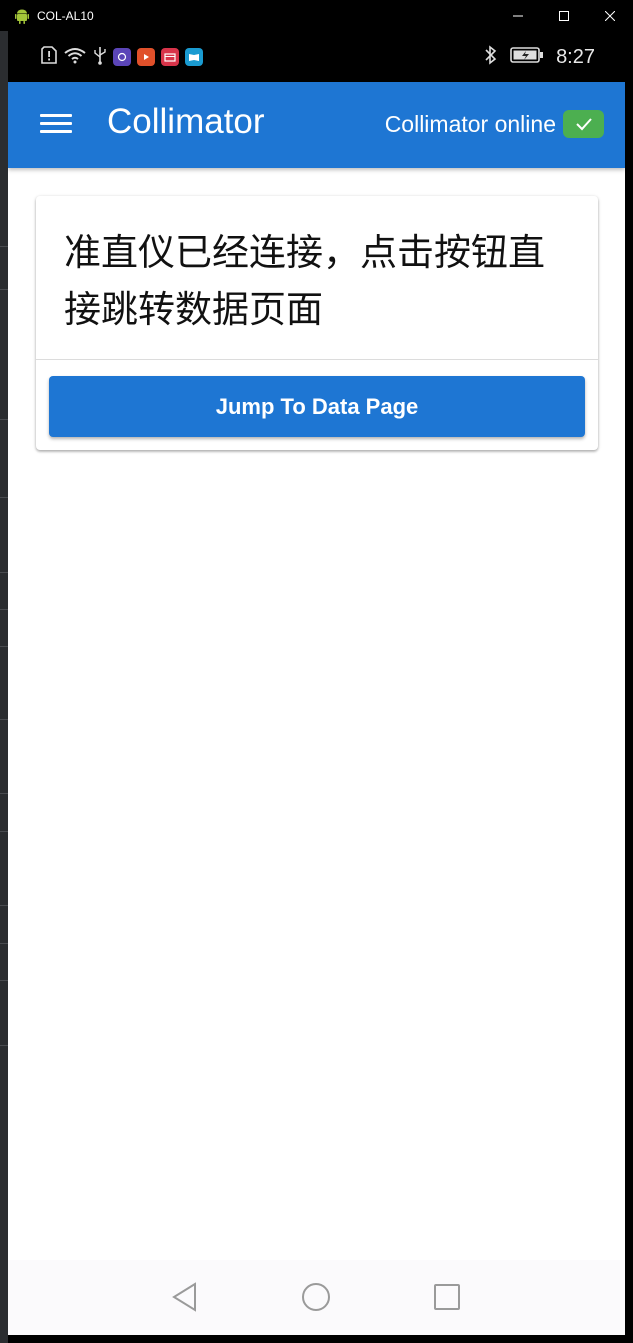  What do you see at coordinates (575, 56) in the screenshot?
I see `status-time: 8:27` at bounding box center [575, 56].